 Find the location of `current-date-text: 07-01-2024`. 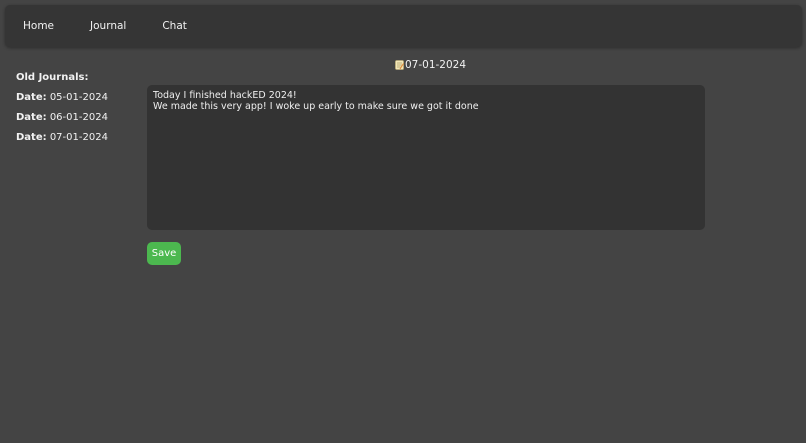

current-date-text: 07-01-2024 is located at coordinates (436, 65).